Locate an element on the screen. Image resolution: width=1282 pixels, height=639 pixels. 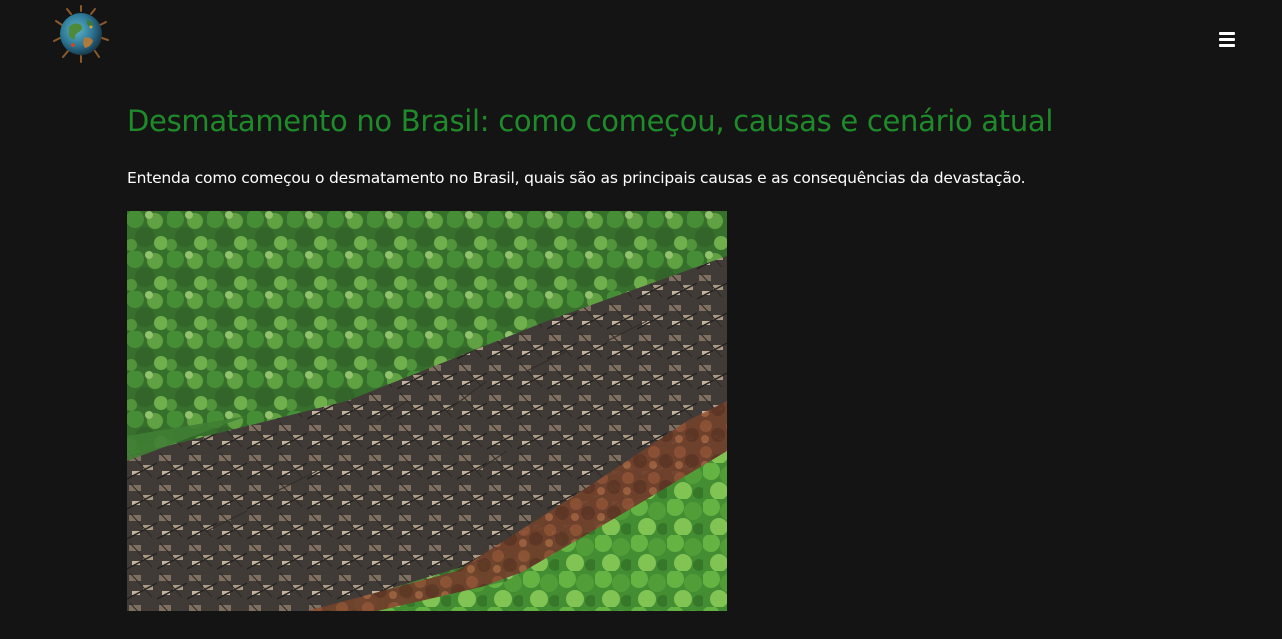
globe-logo-icon is located at coordinates (81, 34).